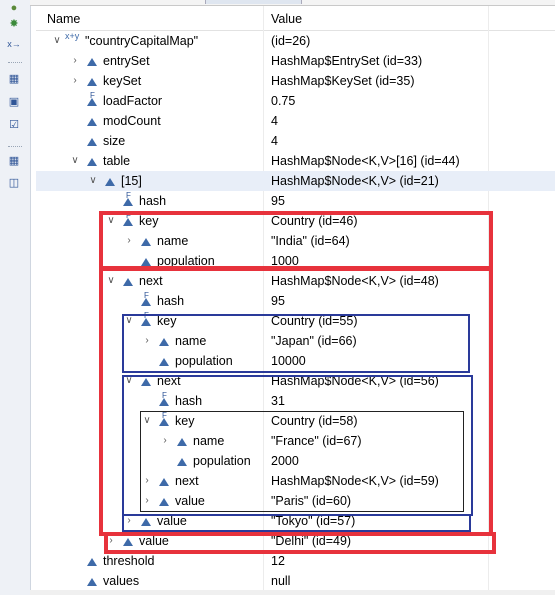 This screenshot has width=555, height=595. I want to click on display-icon: ▣, so click(14, 102).